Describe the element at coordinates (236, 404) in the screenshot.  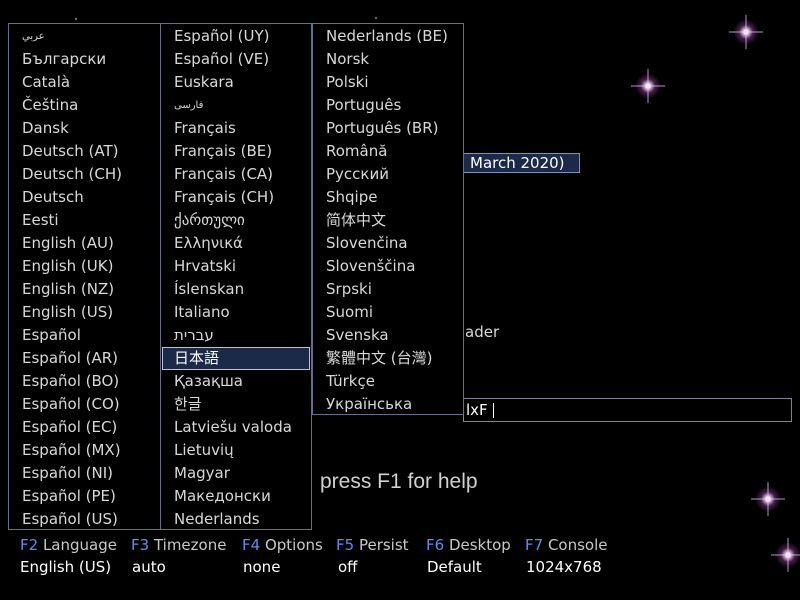
I see `language-option: 한글` at that location.